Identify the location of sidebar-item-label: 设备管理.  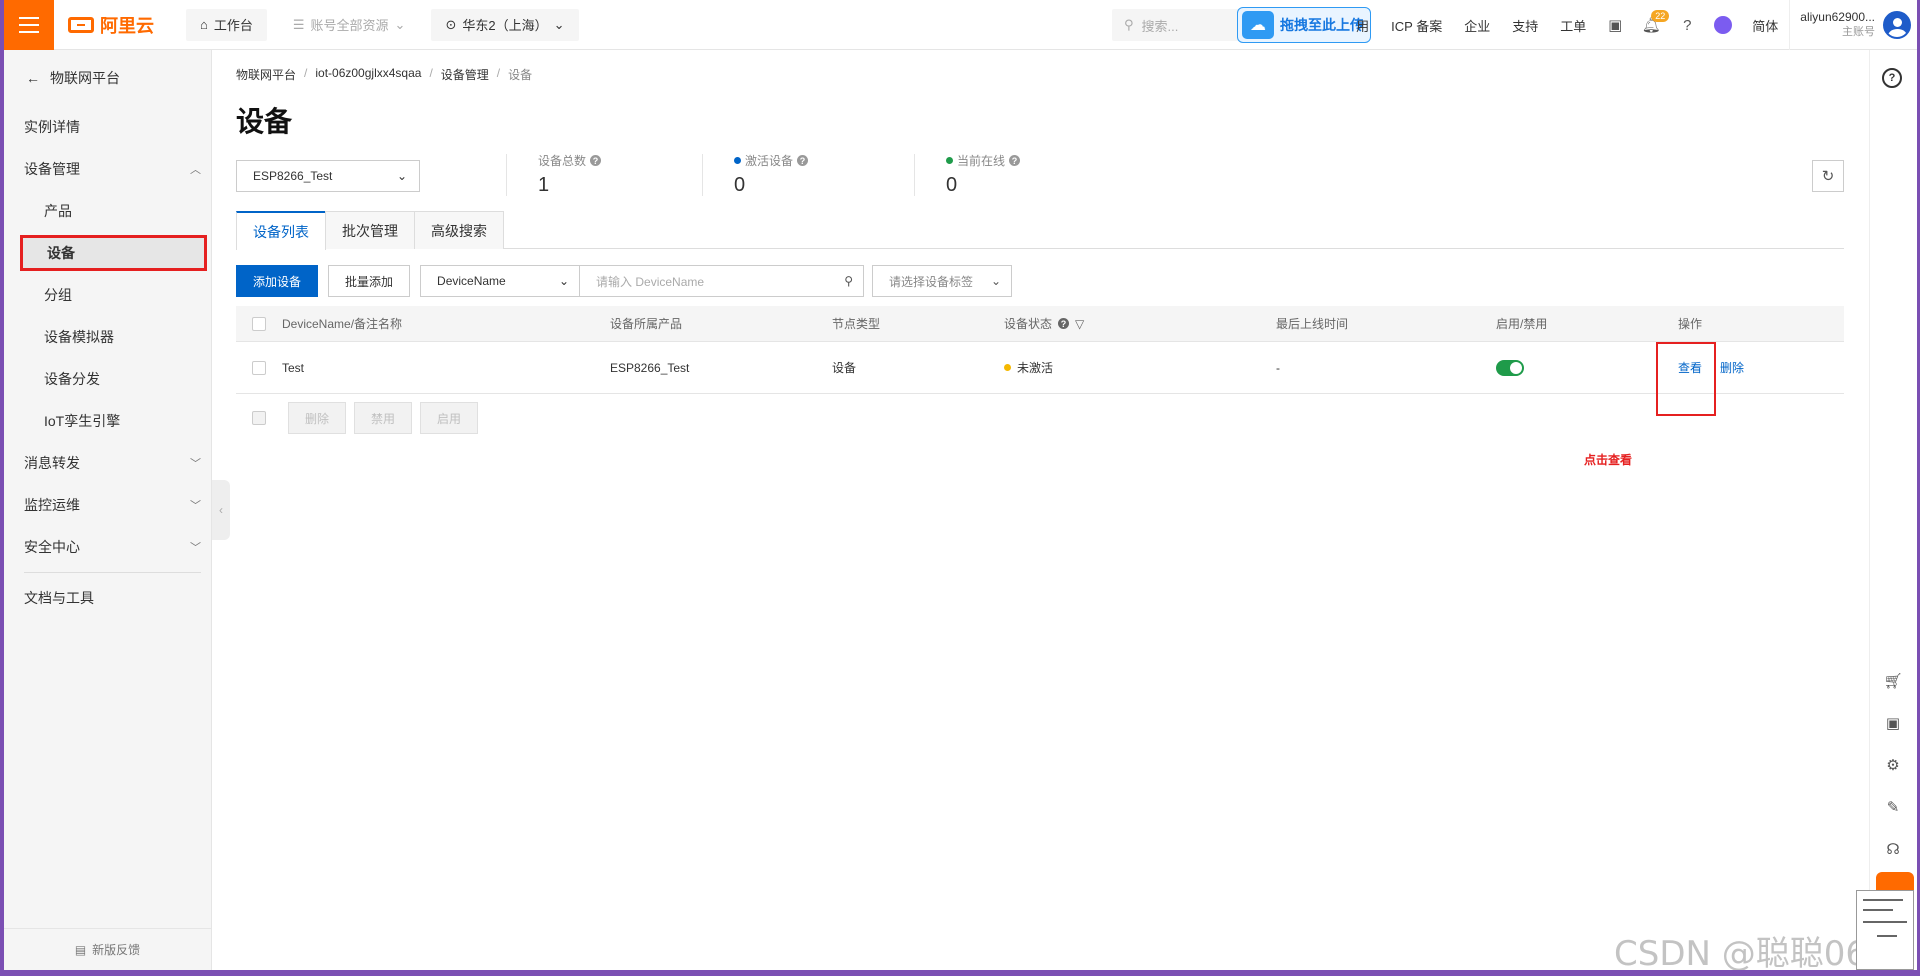
(52, 169).